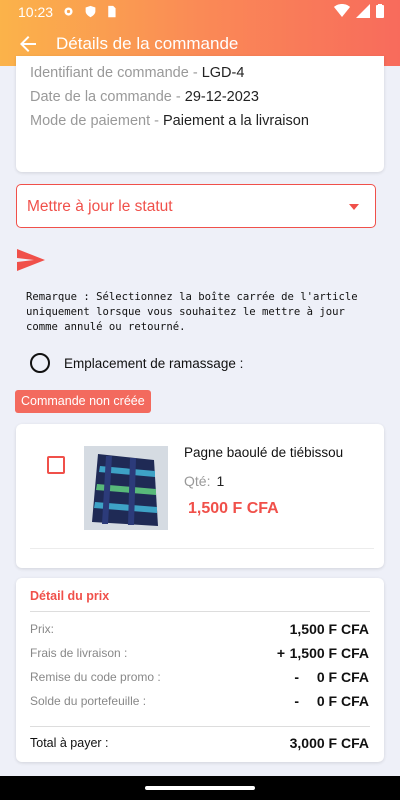 The image size is (400, 800). I want to click on price-detail-title: Détail du prix, so click(70, 596).